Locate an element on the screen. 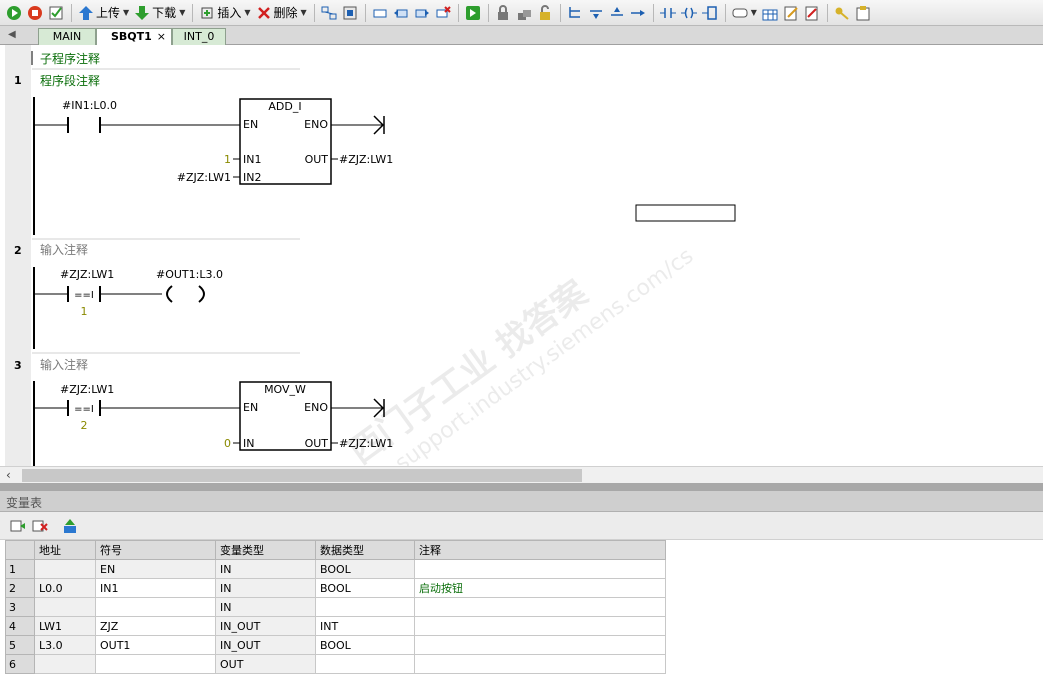 This screenshot has height=674, width=1043. column-header-var-type: 变量类型 is located at coordinates (265, 550).